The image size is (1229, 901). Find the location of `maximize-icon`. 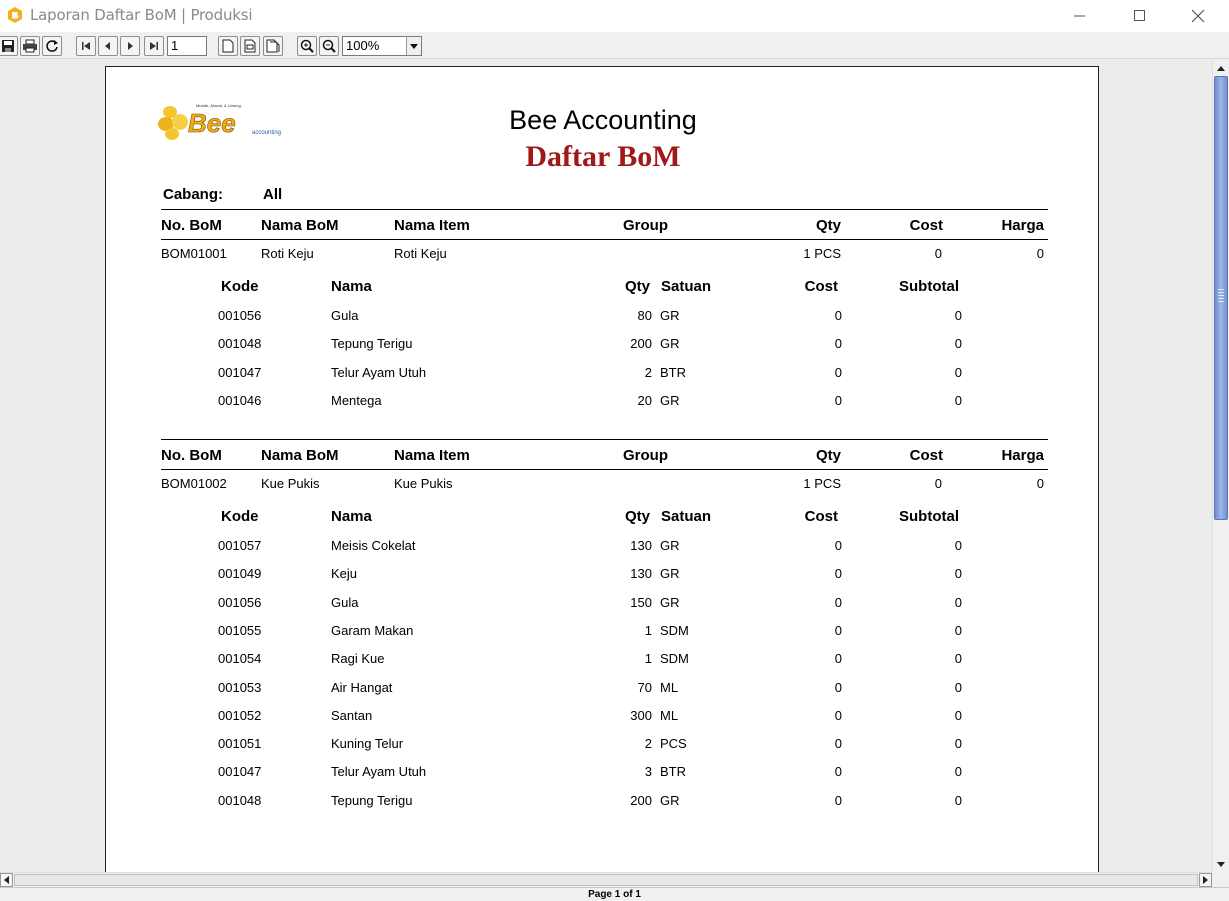

maximize-icon is located at coordinates (1139, 15).